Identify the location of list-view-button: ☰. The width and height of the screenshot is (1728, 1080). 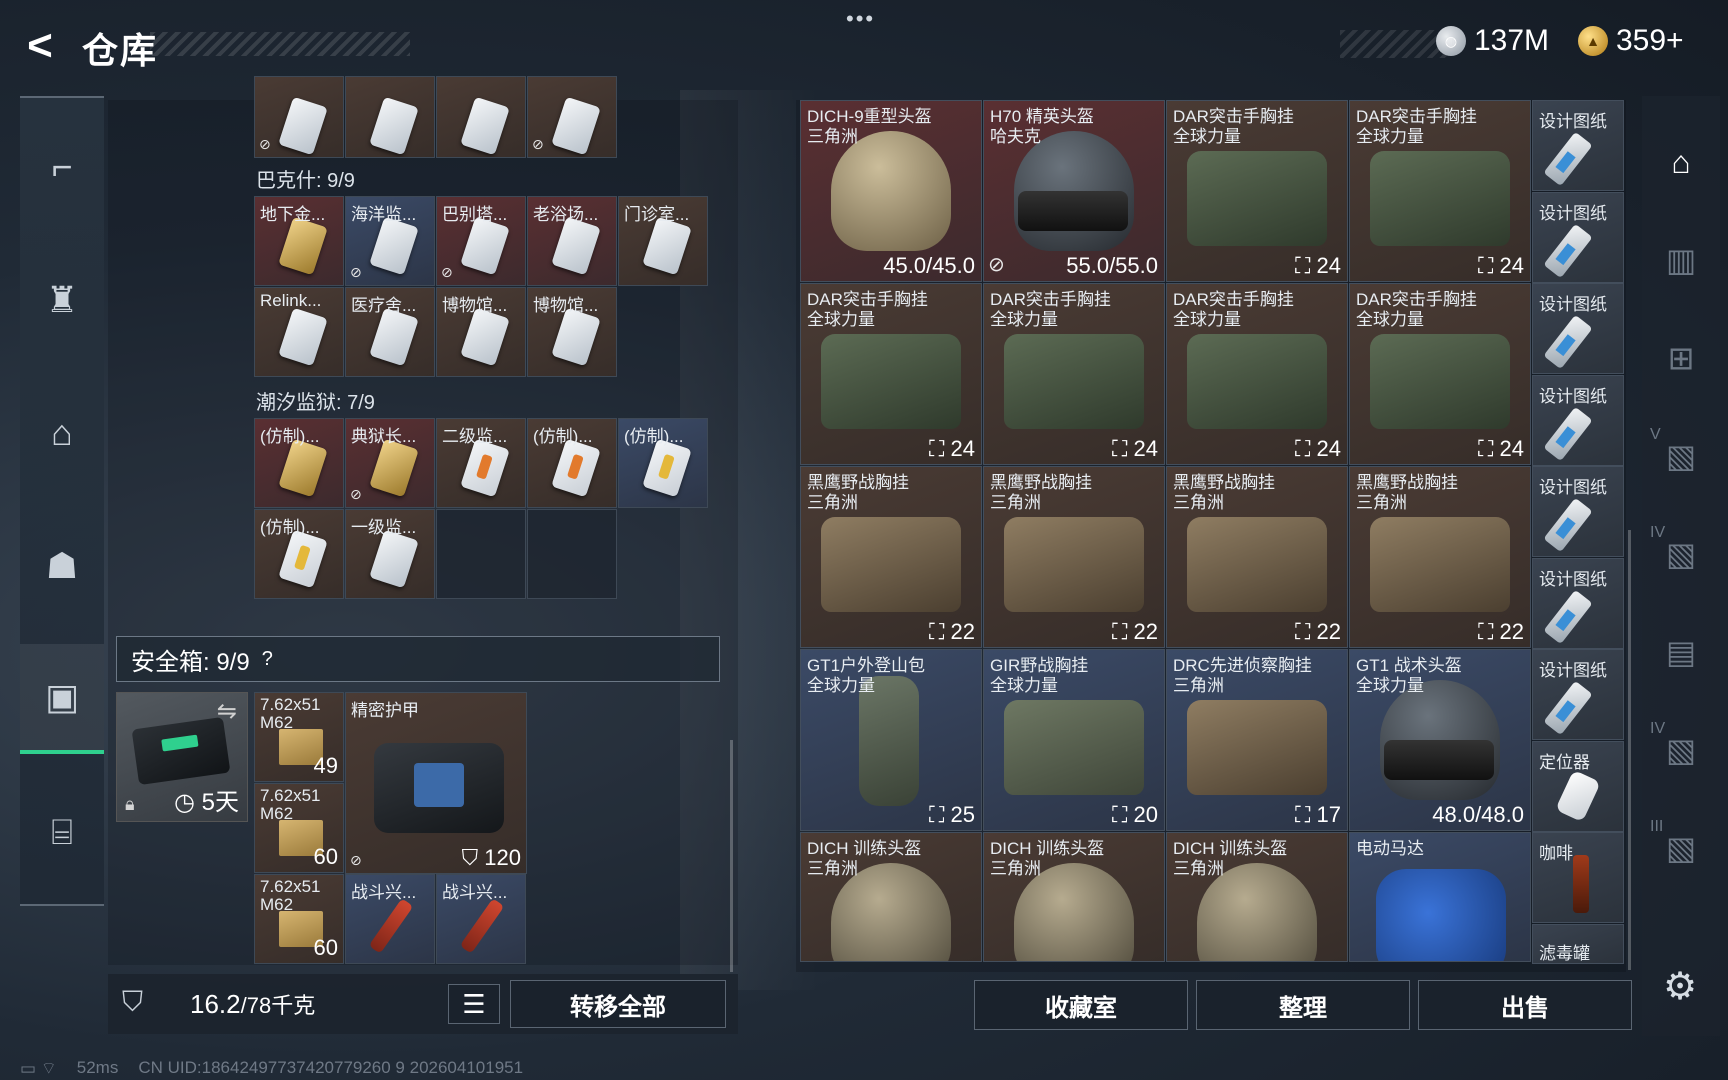
(474, 1004).